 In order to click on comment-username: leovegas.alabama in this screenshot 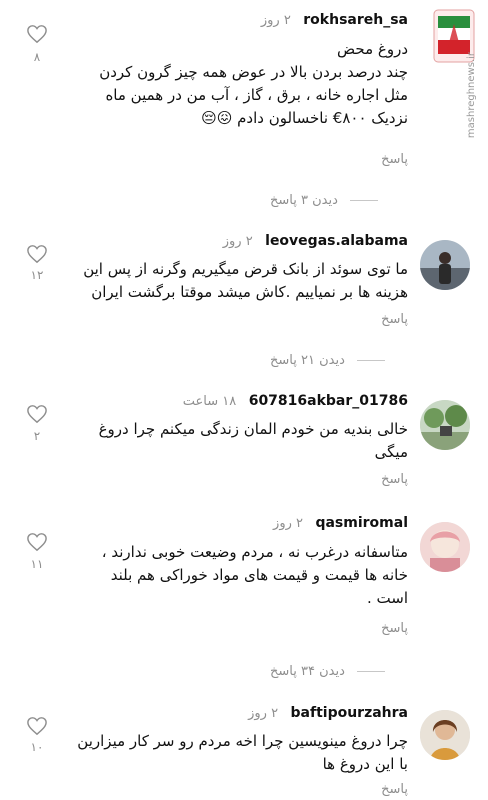, I will do `click(336, 241)`.